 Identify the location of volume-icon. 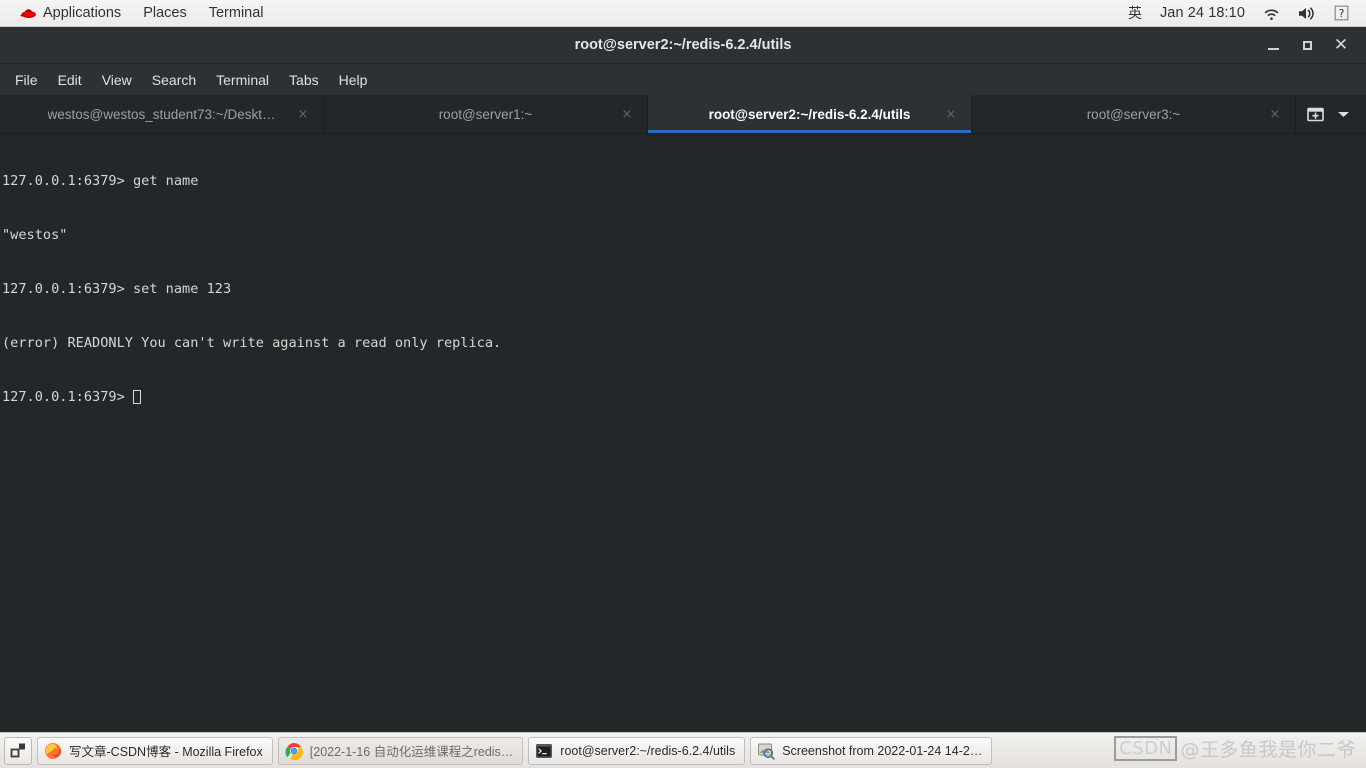
(1306, 13).